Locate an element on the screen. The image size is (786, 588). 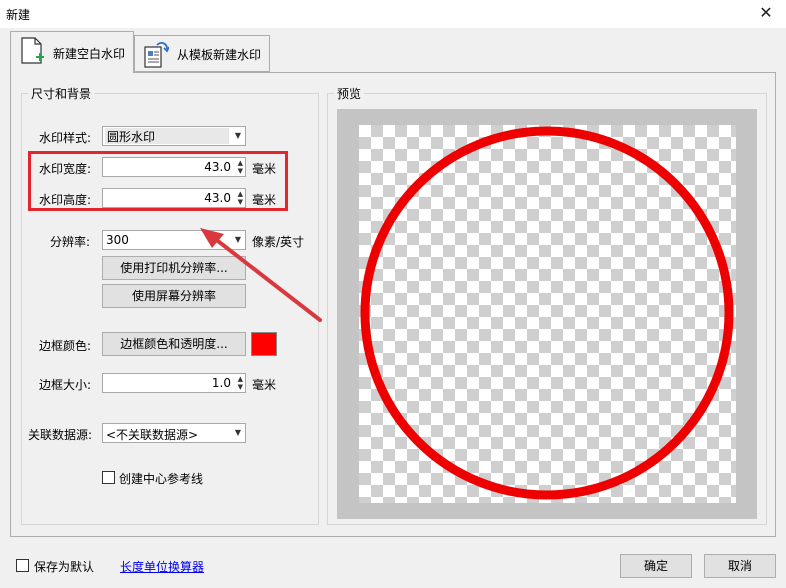
group-title: 尺寸和背景 is located at coordinates (61, 93).